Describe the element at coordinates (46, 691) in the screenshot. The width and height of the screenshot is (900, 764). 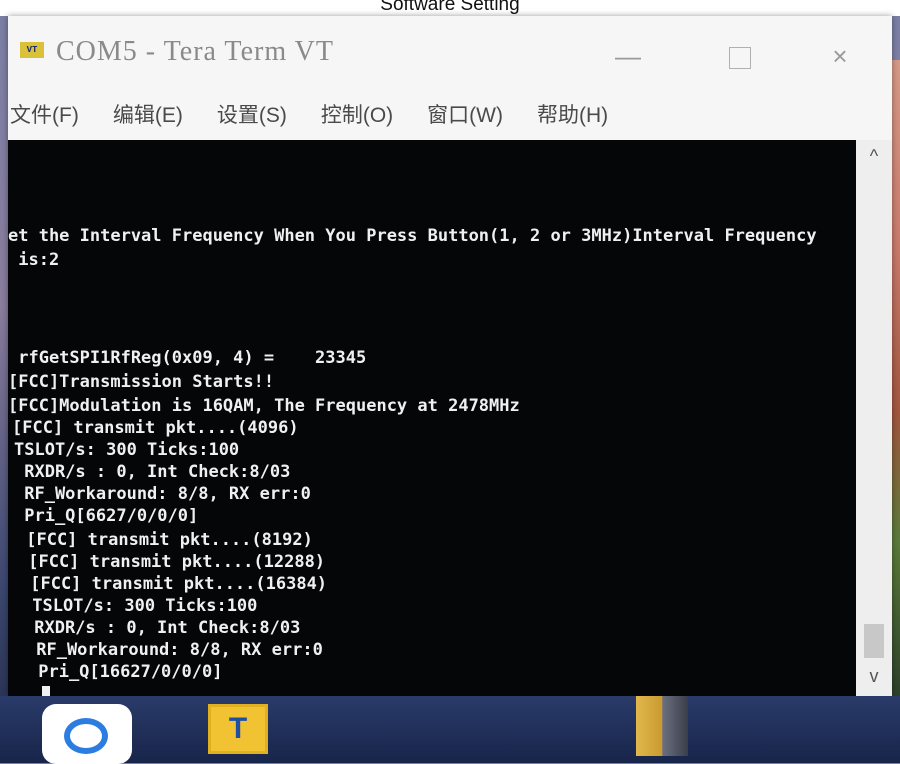
I see `terminal-cursor` at that location.